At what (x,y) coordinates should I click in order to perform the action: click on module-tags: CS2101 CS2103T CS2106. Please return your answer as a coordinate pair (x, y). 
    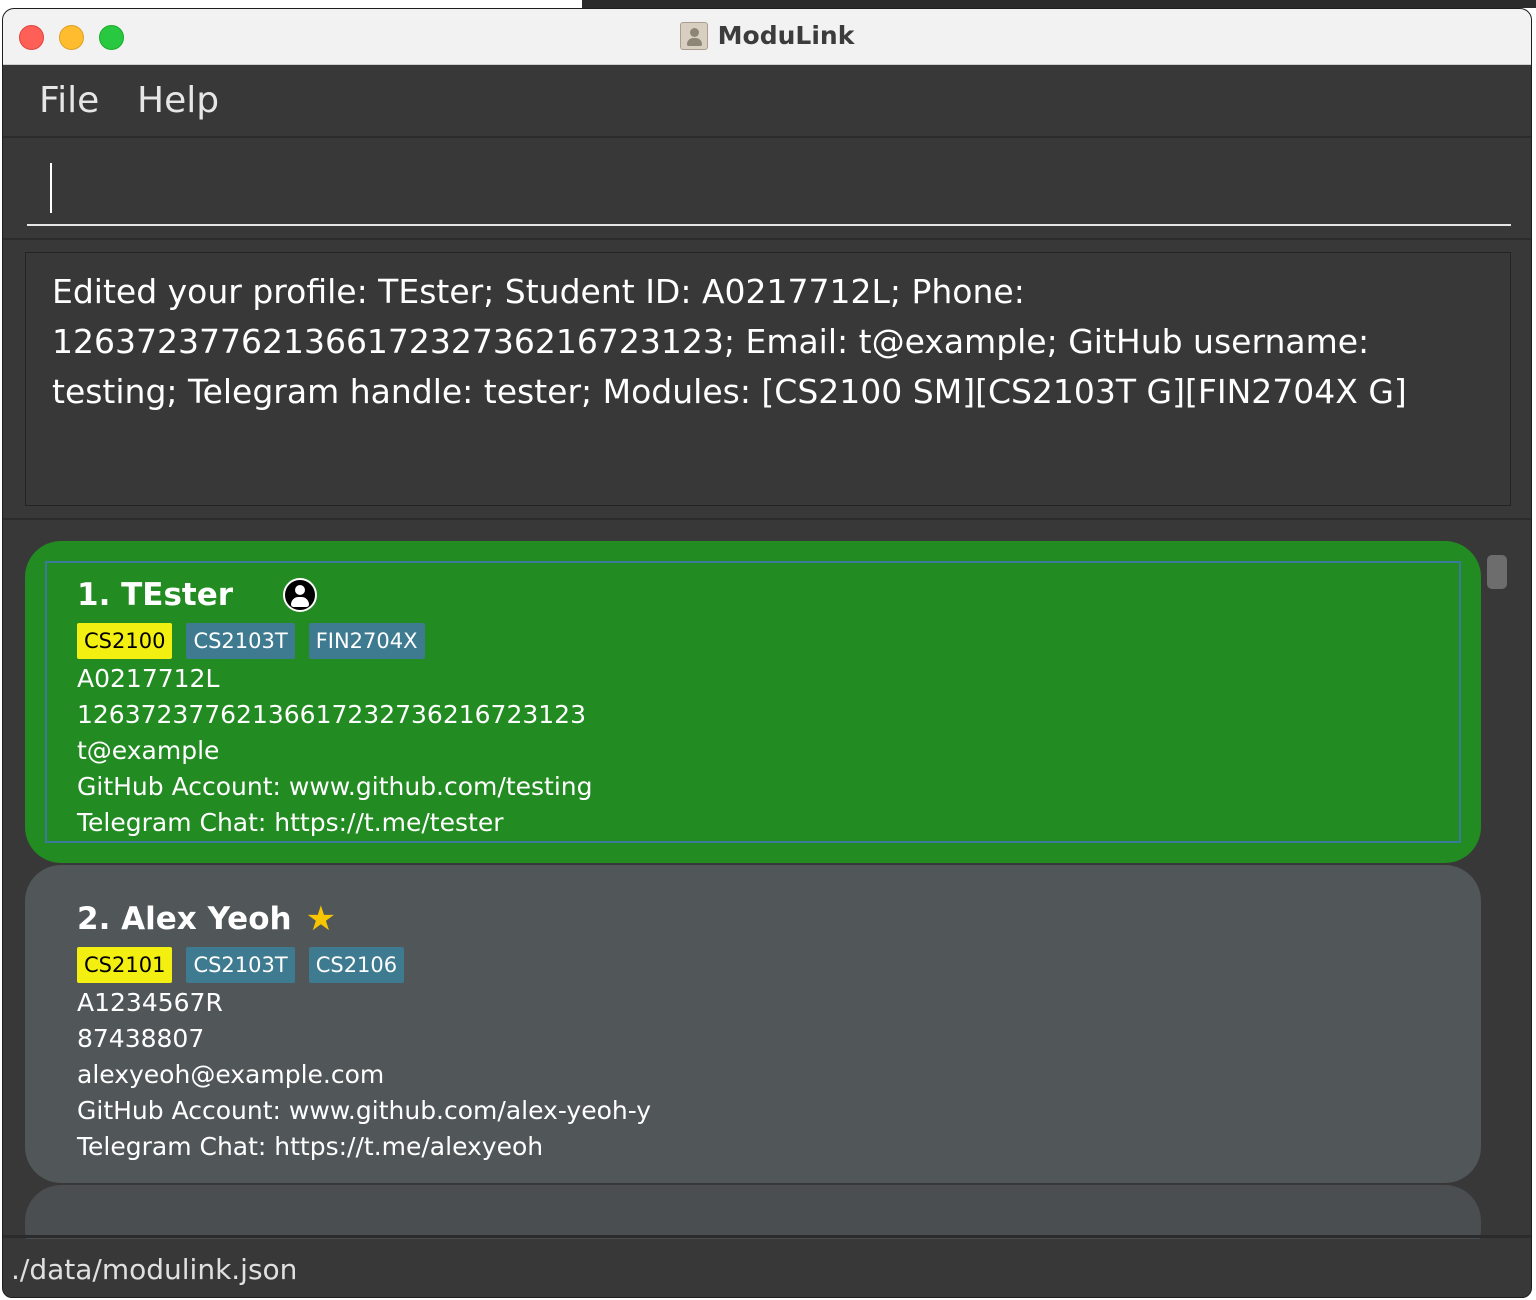
    Looking at the image, I should click on (753, 965).